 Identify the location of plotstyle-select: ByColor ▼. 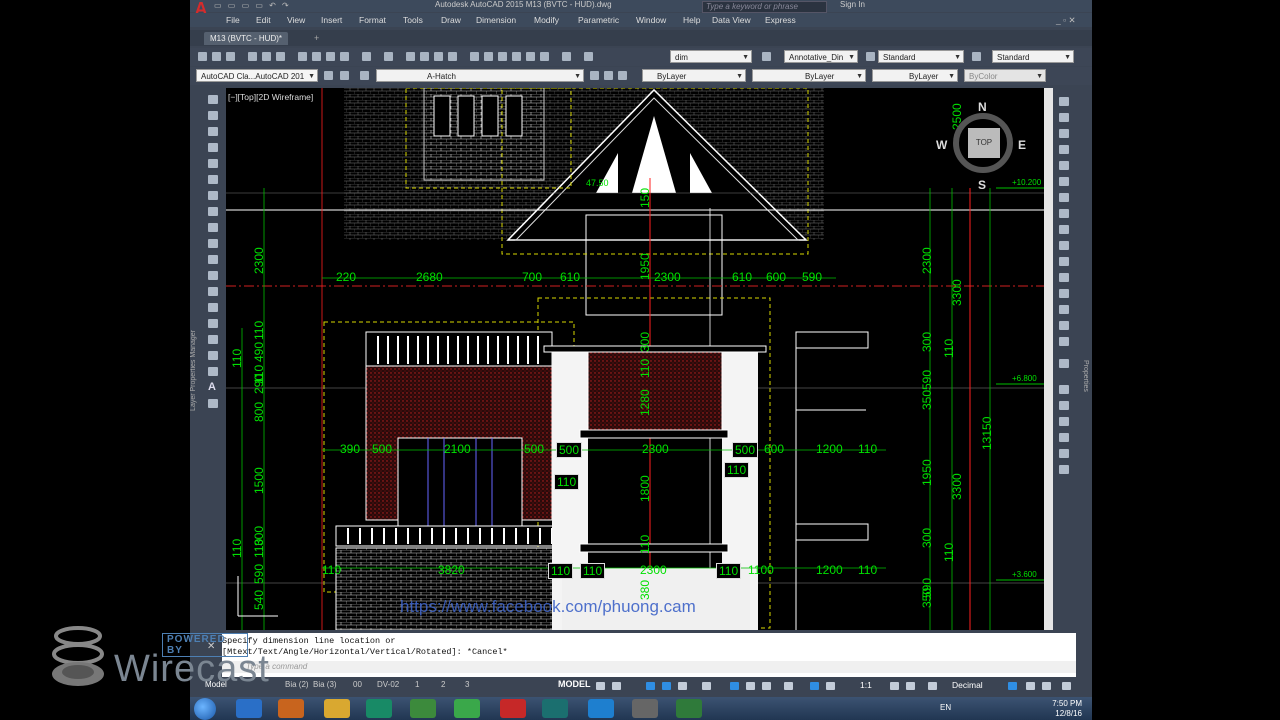
(1005, 75).